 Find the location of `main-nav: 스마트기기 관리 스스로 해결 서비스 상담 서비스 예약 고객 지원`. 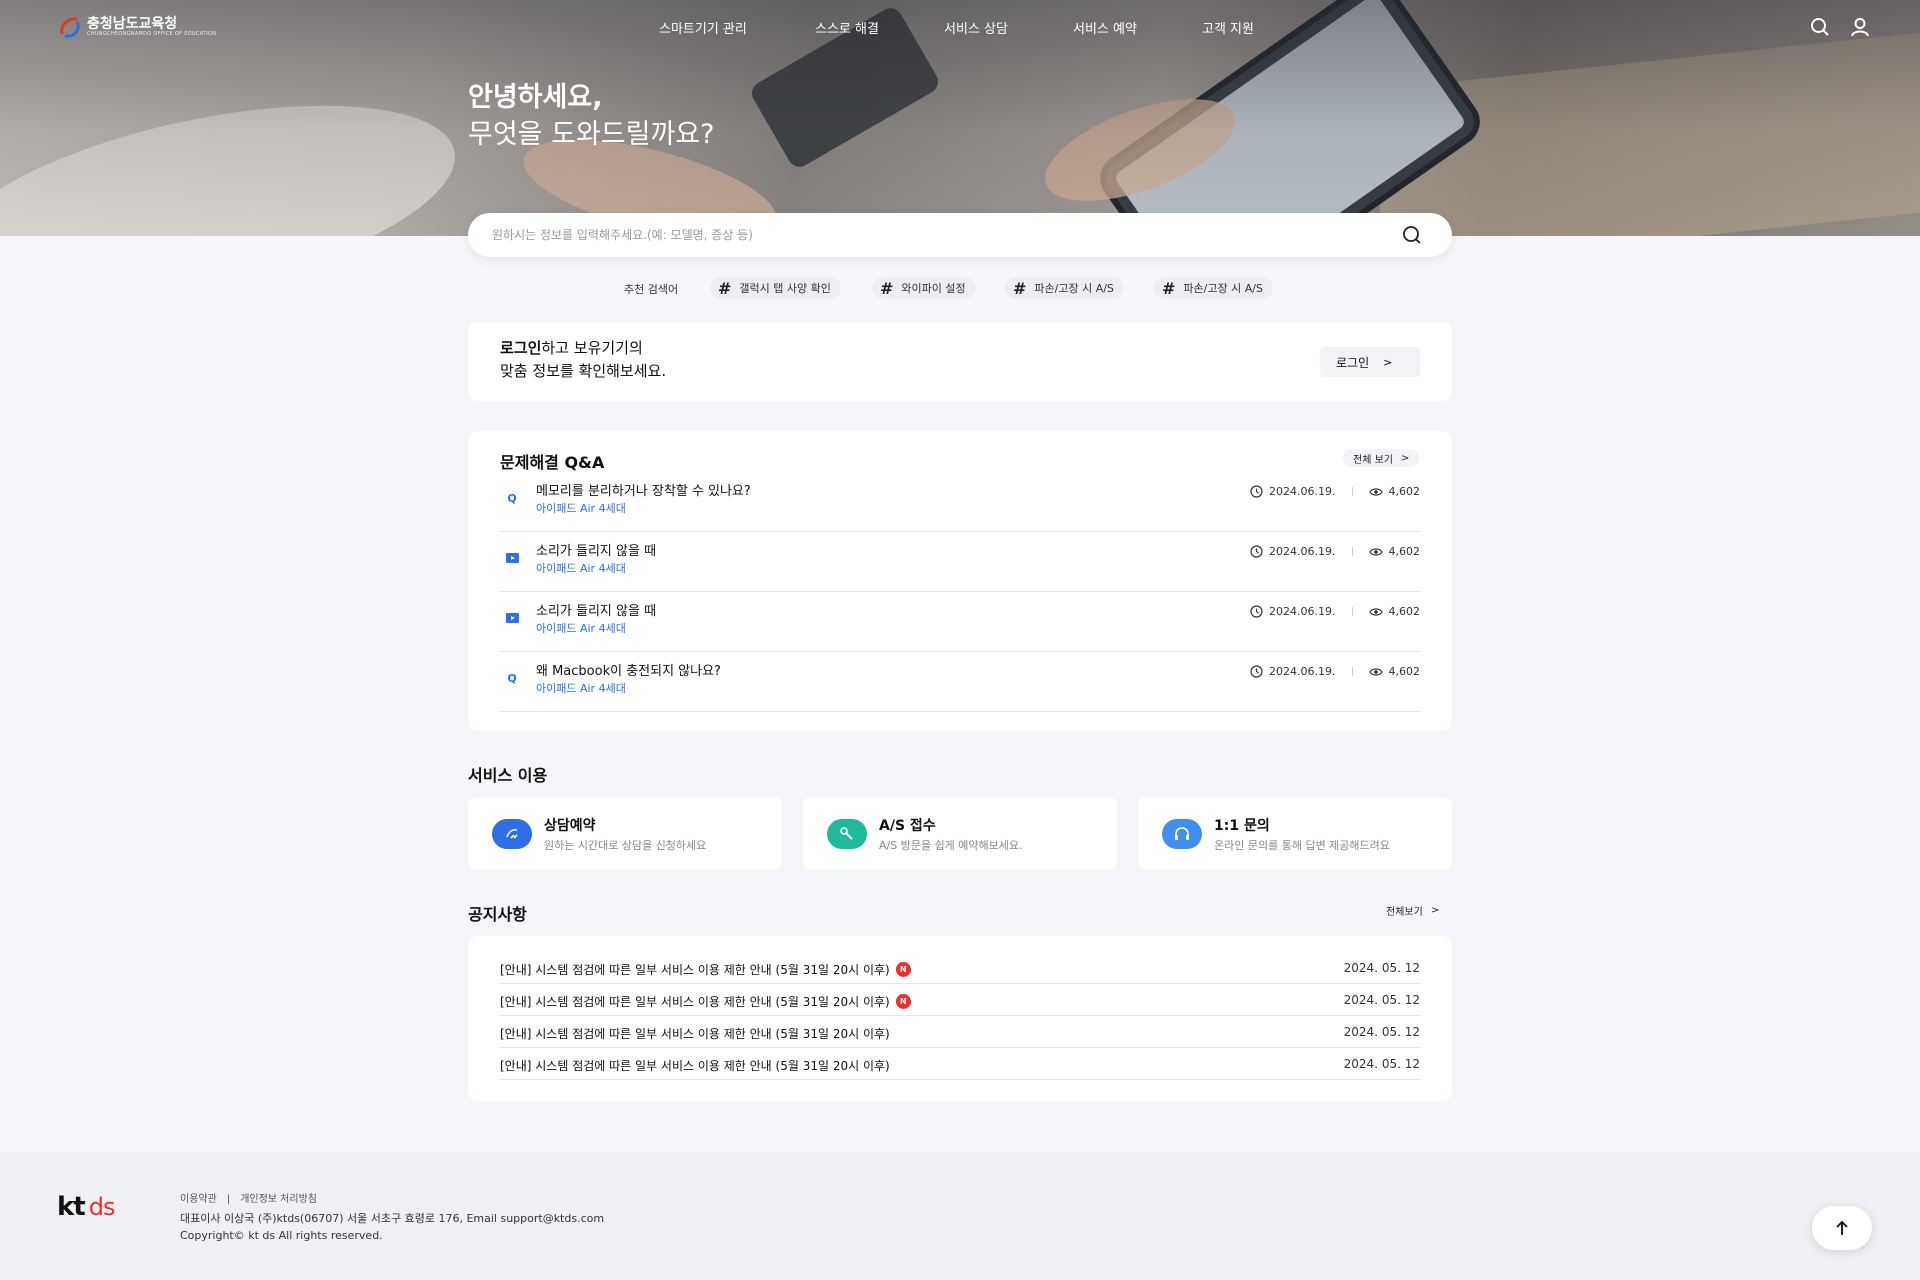

main-nav: 스마트기기 관리 스스로 해결 서비스 상담 서비스 예약 고객 지원 is located at coordinates (960, 28).